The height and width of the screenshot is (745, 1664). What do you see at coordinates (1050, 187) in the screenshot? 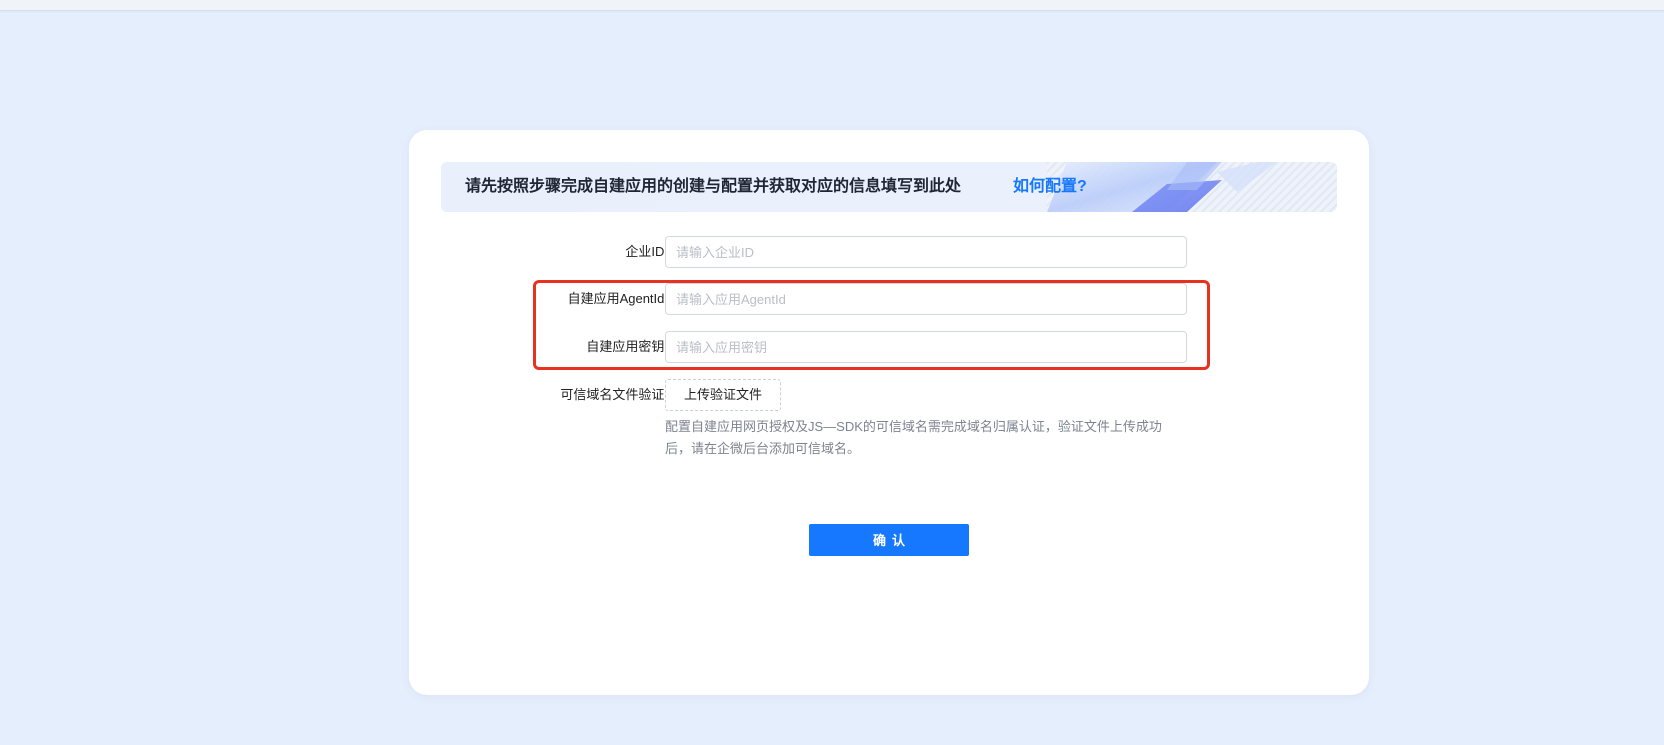
I see `how-to-configure-link: 如何配置?` at bounding box center [1050, 187].